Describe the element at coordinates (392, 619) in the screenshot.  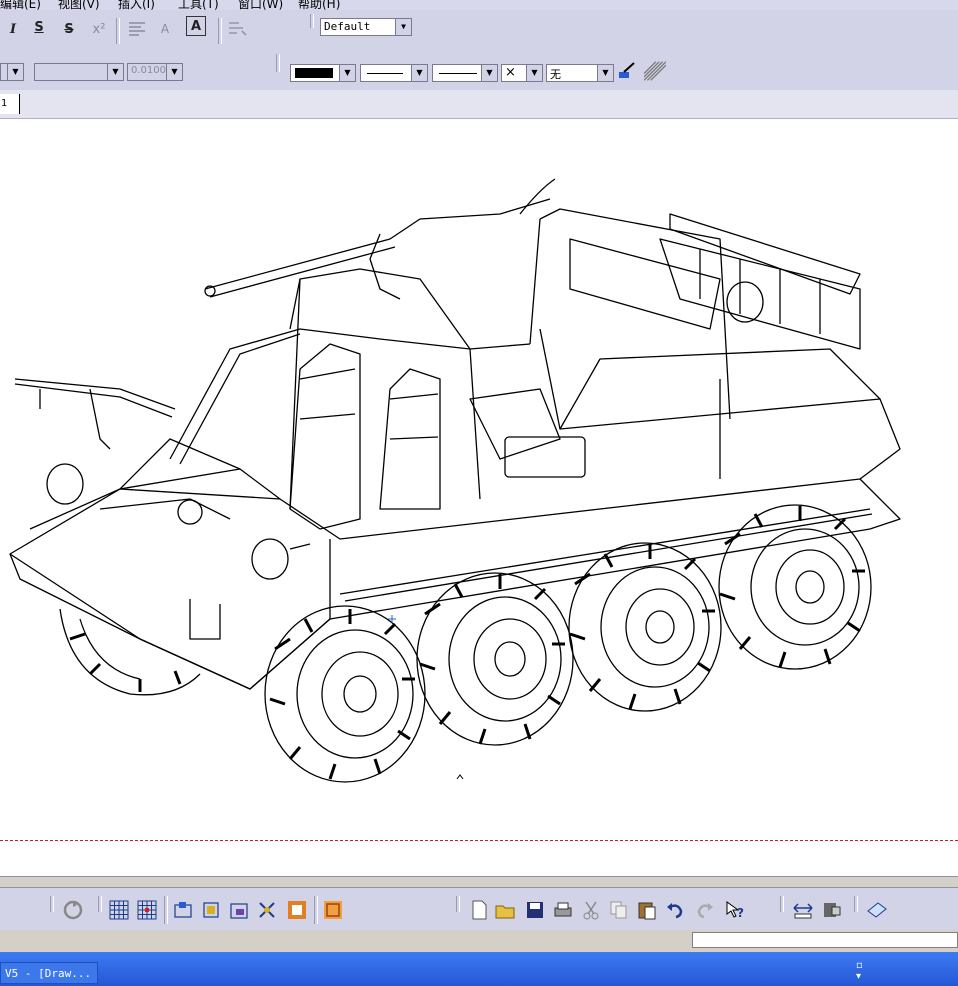
I see `cursor-marker` at that location.